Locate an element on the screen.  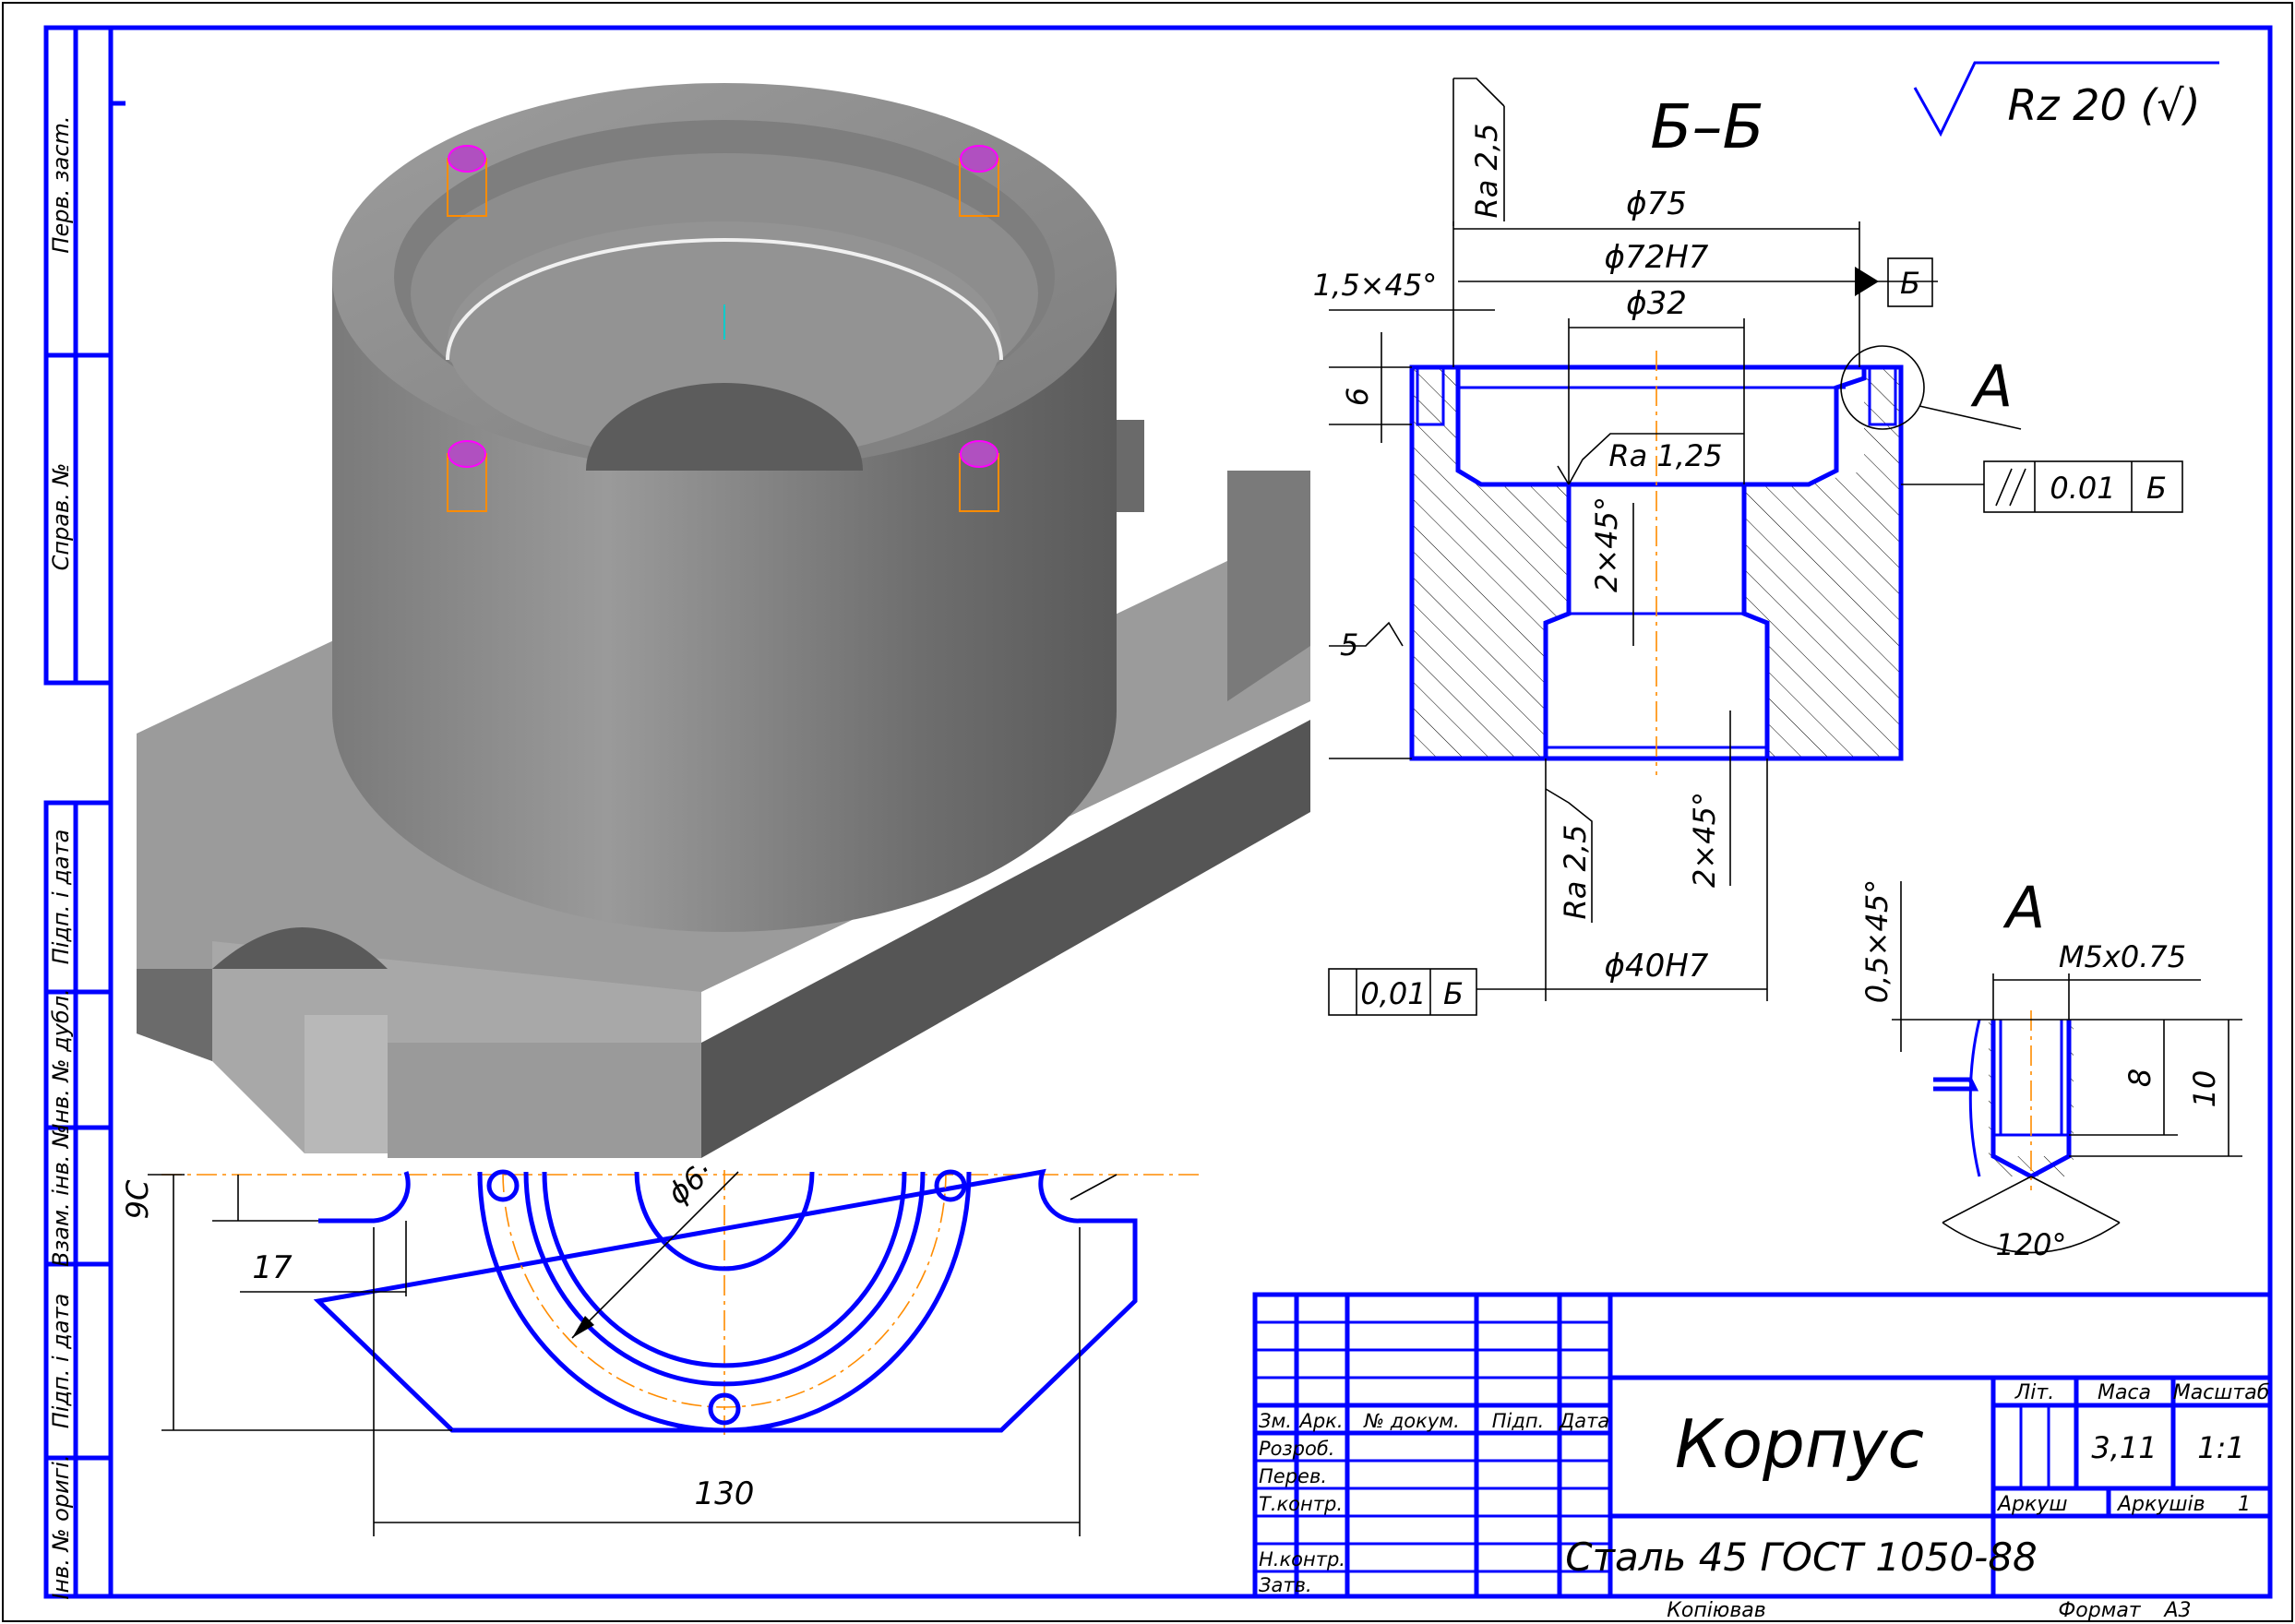
sheet-label: Аркуш is located at coordinates (2031, 1504).